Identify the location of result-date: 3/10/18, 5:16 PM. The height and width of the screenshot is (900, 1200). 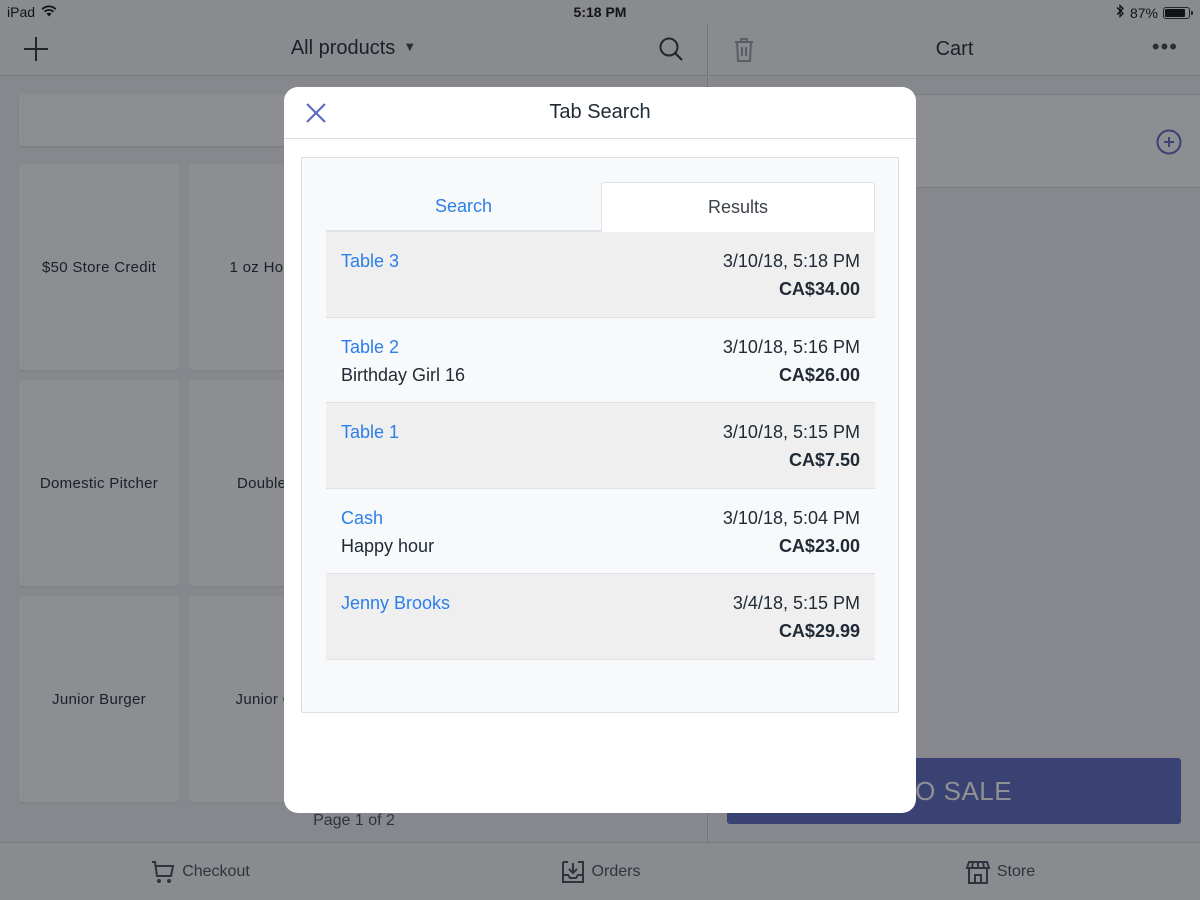
(791, 346).